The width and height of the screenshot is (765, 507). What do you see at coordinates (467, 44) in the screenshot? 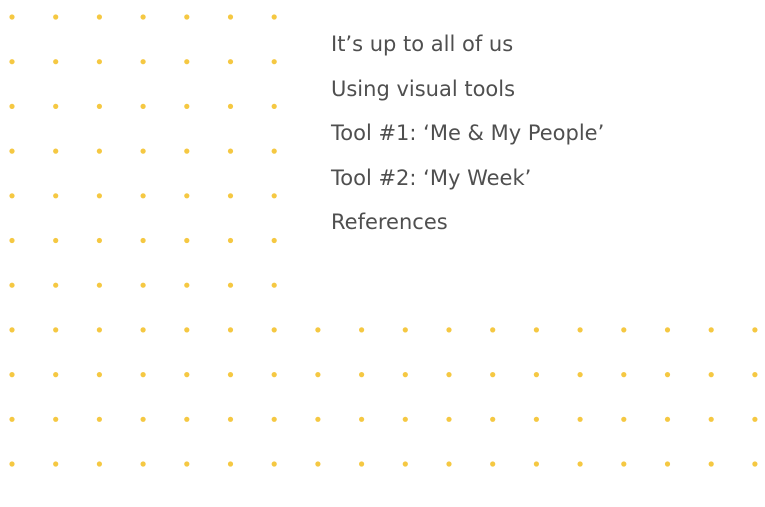
I see `toc-link-up-to-all-of-us: It’s up to all of us` at bounding box center [467, 44].